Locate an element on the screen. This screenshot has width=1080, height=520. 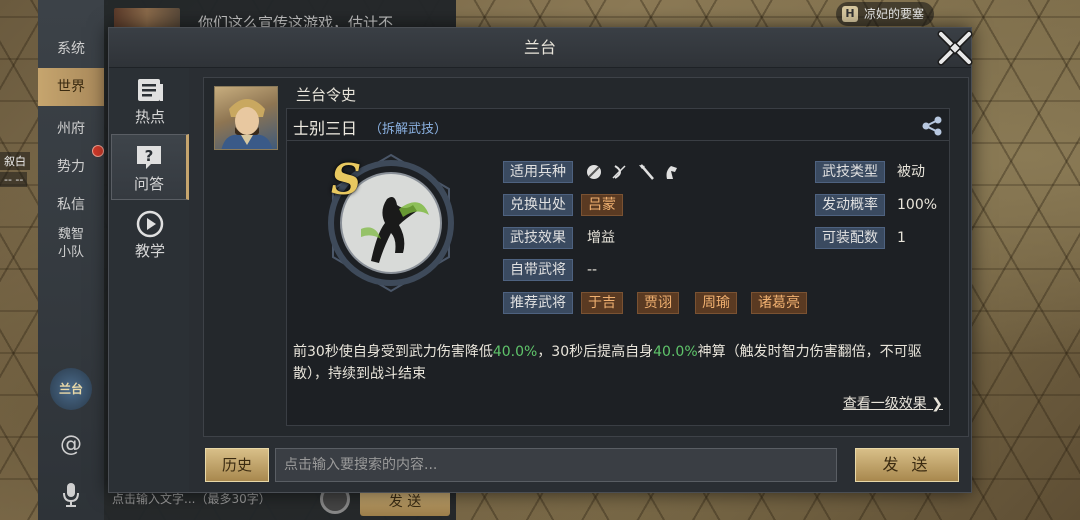
mention-icon: @ is located at coordinates (71, 445).